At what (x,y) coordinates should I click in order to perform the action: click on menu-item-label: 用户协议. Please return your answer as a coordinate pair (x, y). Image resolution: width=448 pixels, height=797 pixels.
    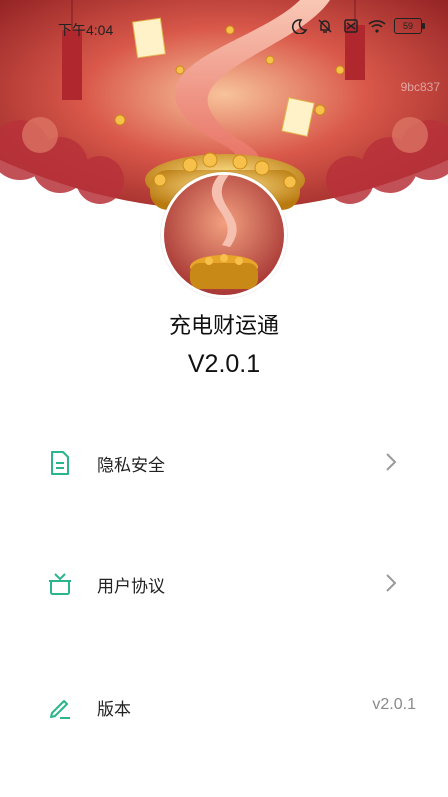
    Looking at the image, I should click on (131, 587).